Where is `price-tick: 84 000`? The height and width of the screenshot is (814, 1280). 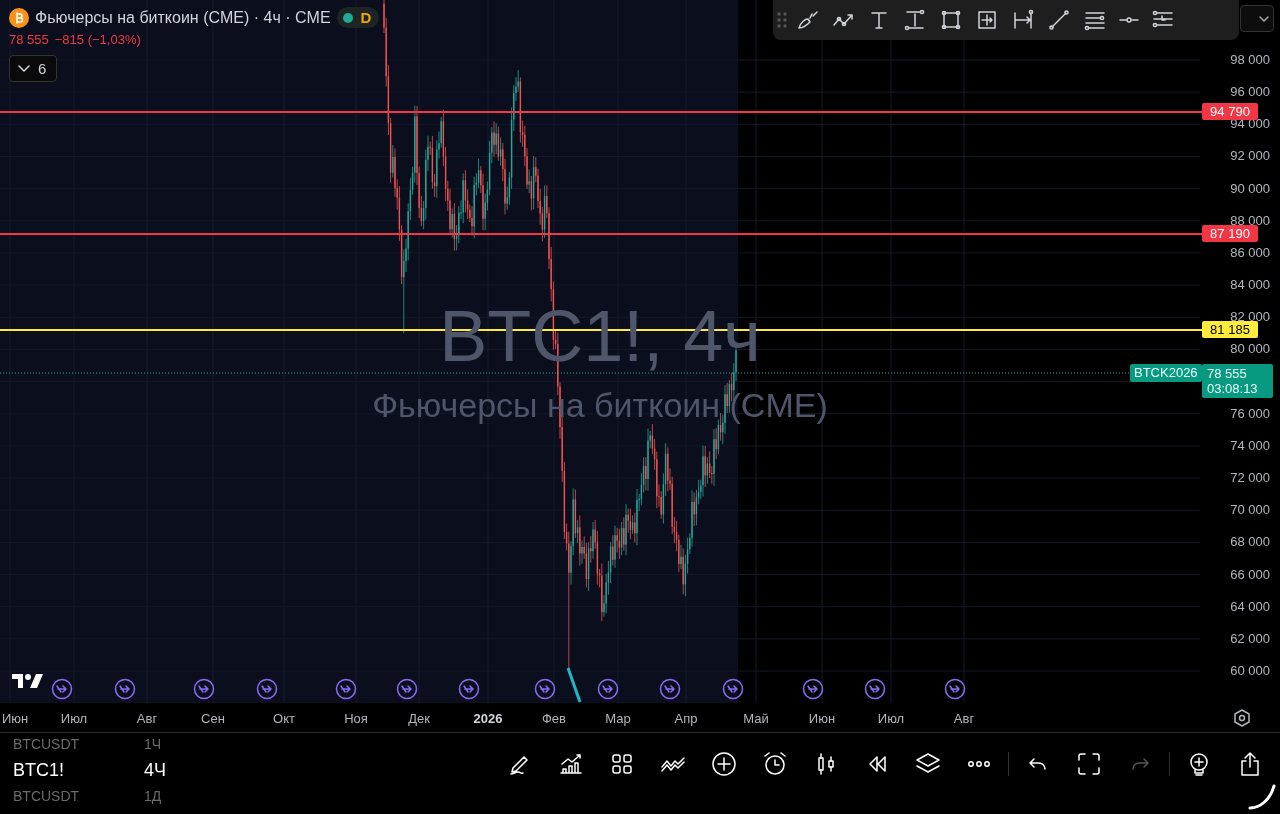 price-tick: 84 000 is located at coordinates (1250, 285).